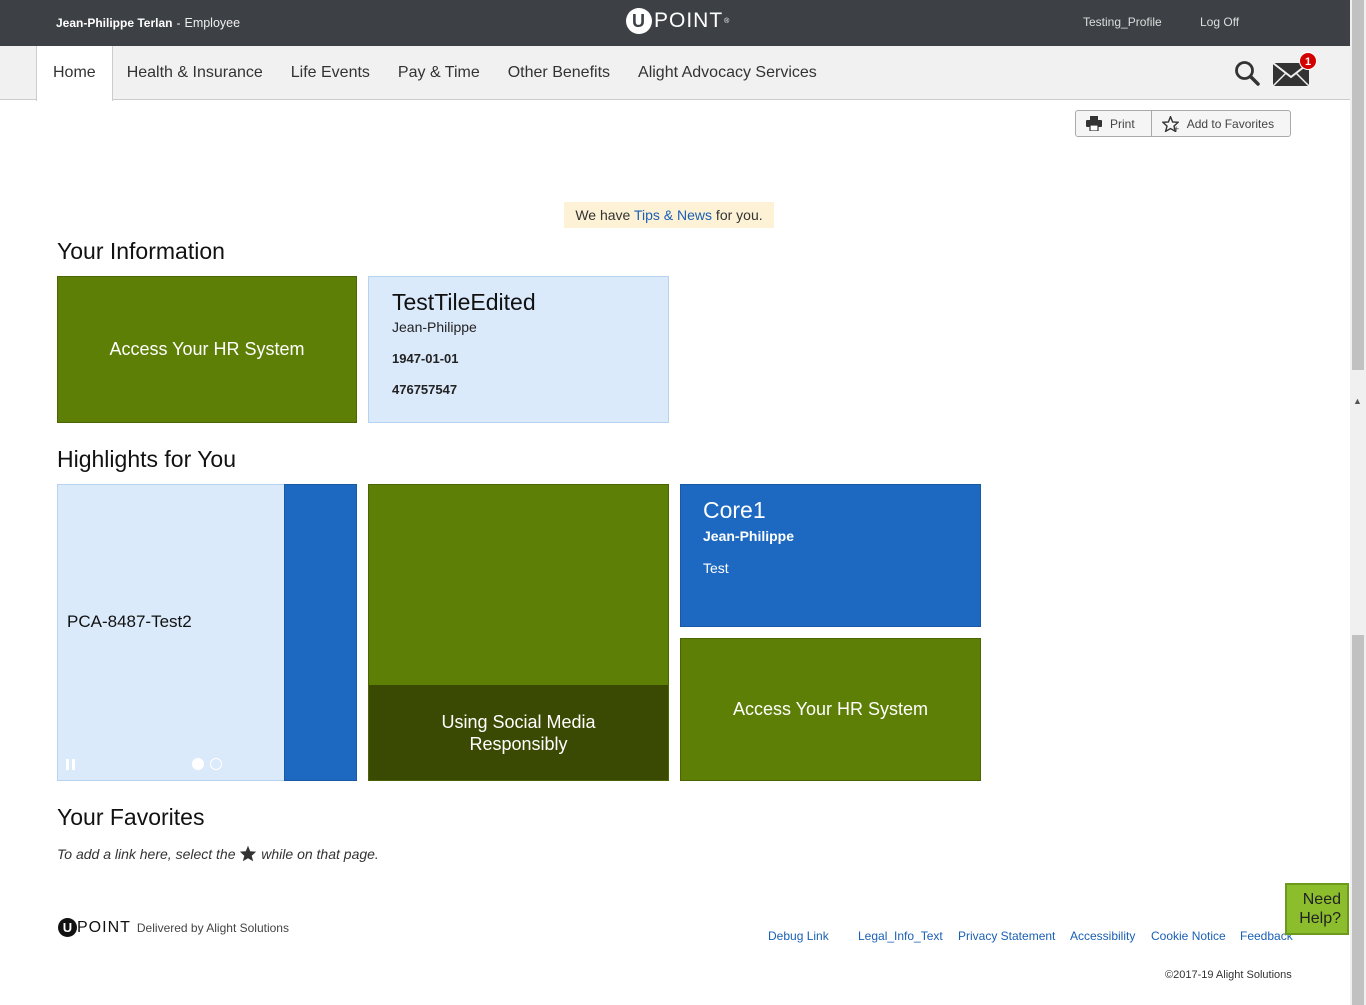 Image resolution: width=1366 pixels, height=1005 pixels. Describe the element at coordinates (434, 327) in the screenshot. I see `test-tile-name: Jean-Philippe` at that location.